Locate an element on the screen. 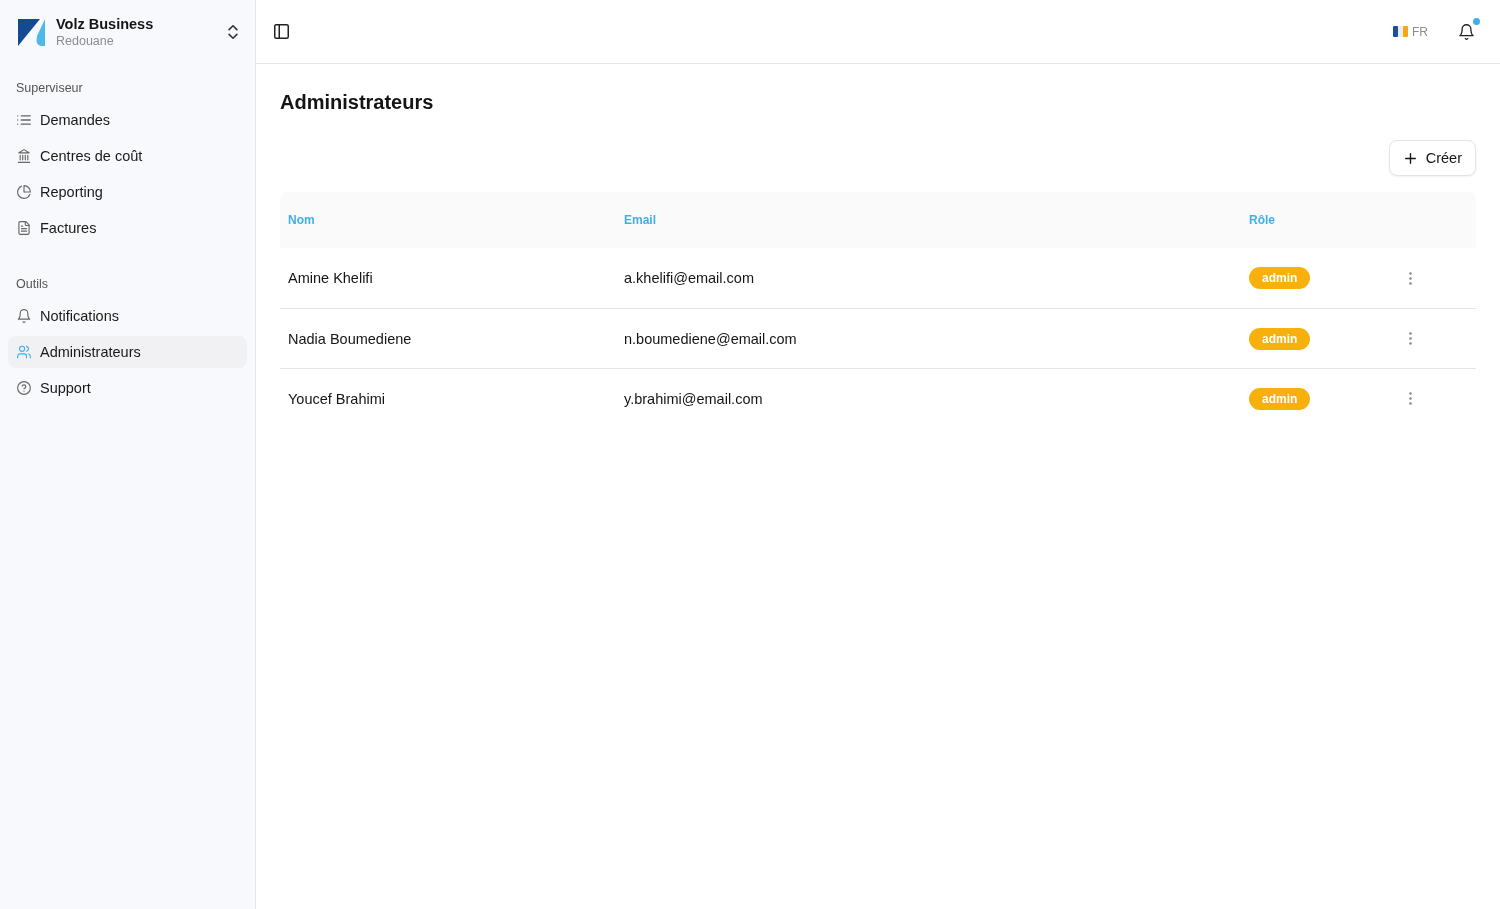 The image size is (1500, 909). section-label: Superviseur is located at coordinates (49, 88).